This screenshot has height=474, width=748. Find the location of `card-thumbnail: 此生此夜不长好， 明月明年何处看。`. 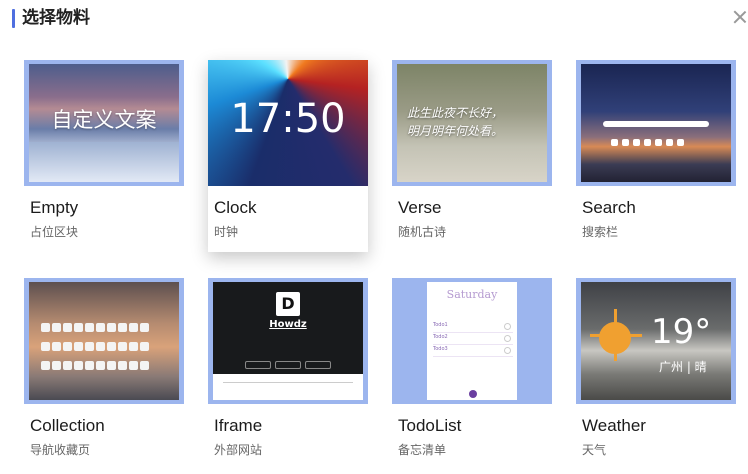

card-thumbnail: 此生此夜不长好， 明月明年何处看。 is located at coordinates (472, 123).